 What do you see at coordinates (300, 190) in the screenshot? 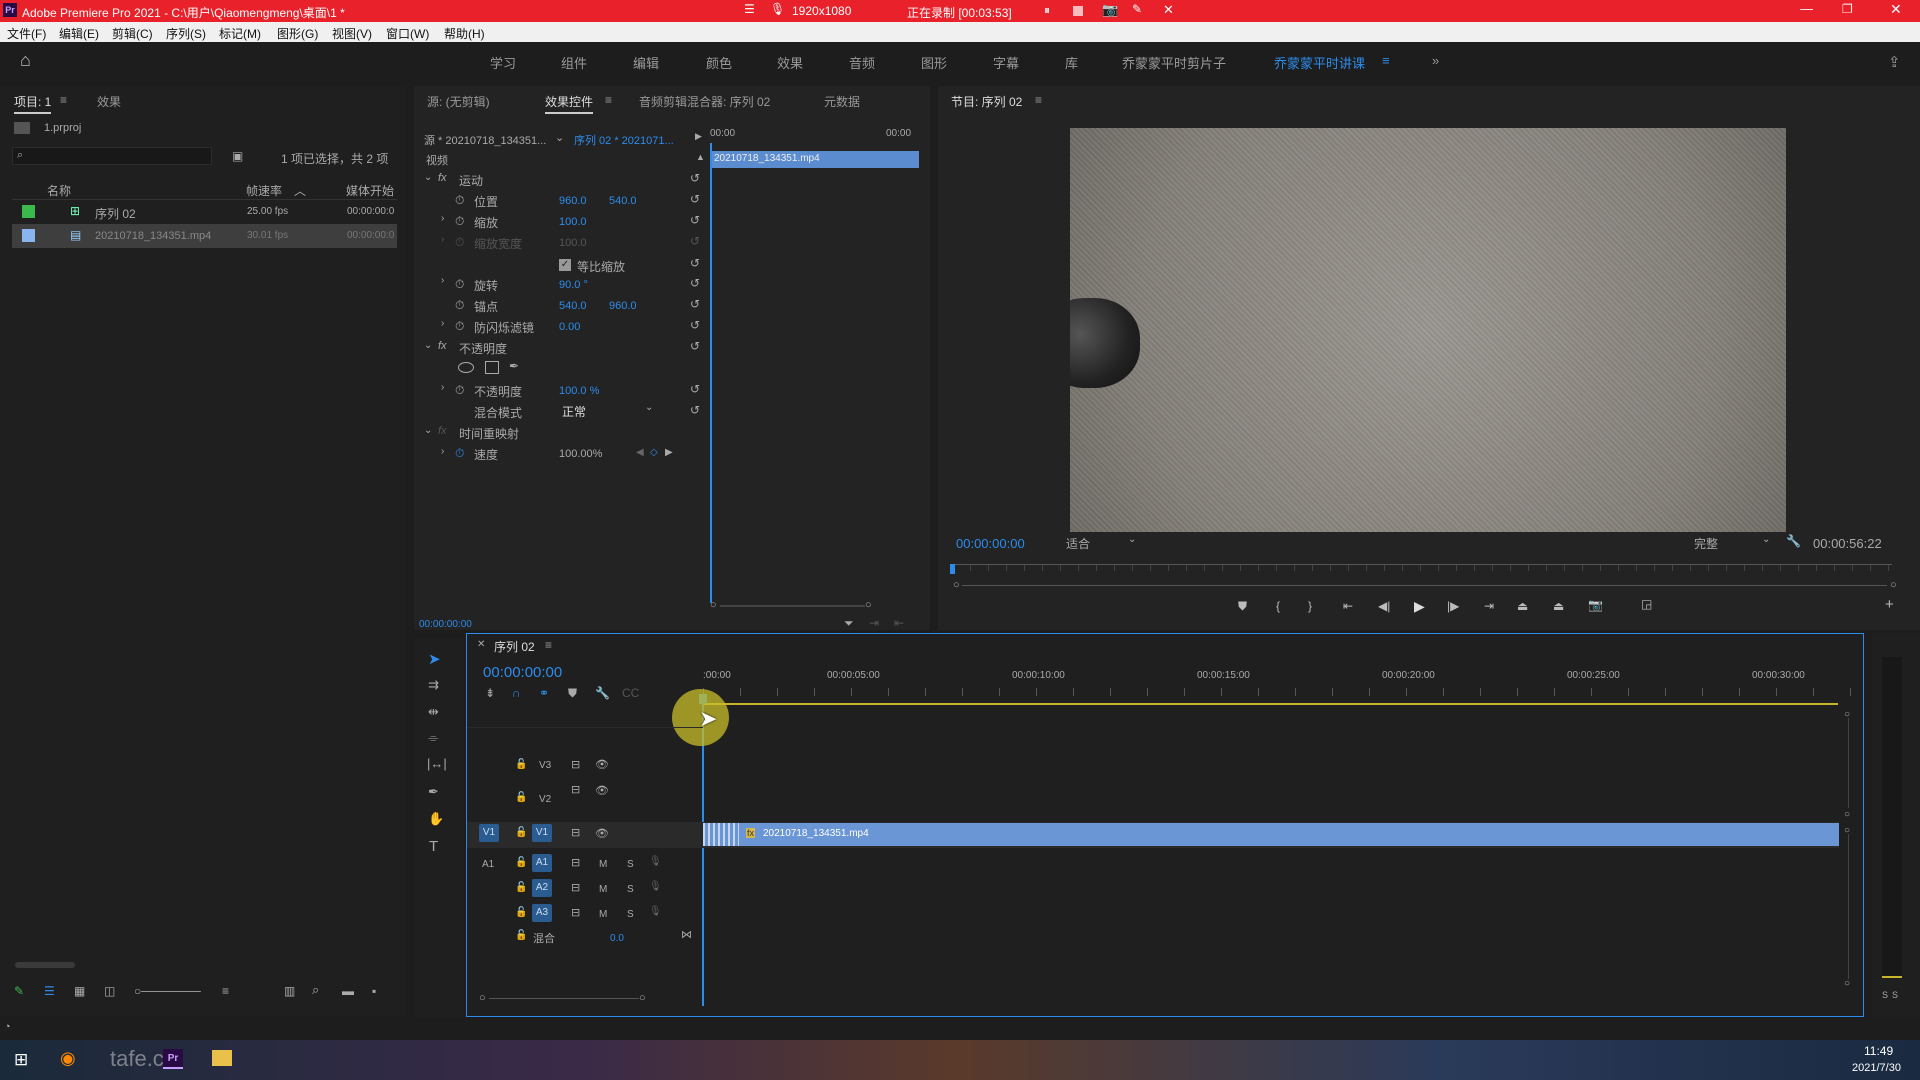
I see `sort-asc-icon: ︿` at bounding box center [300, 190].